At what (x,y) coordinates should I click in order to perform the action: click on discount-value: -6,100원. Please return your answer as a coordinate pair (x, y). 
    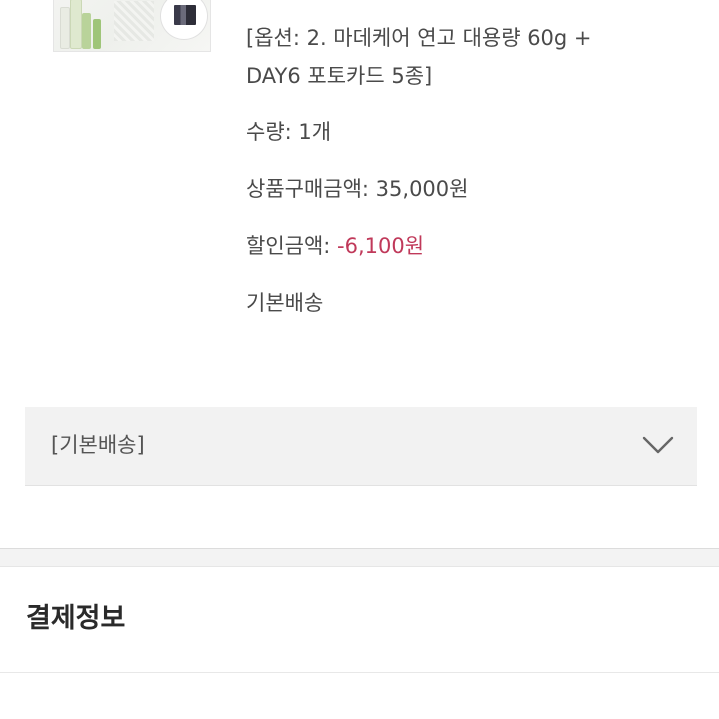
    Looking at the image, I should click on (381, 246).